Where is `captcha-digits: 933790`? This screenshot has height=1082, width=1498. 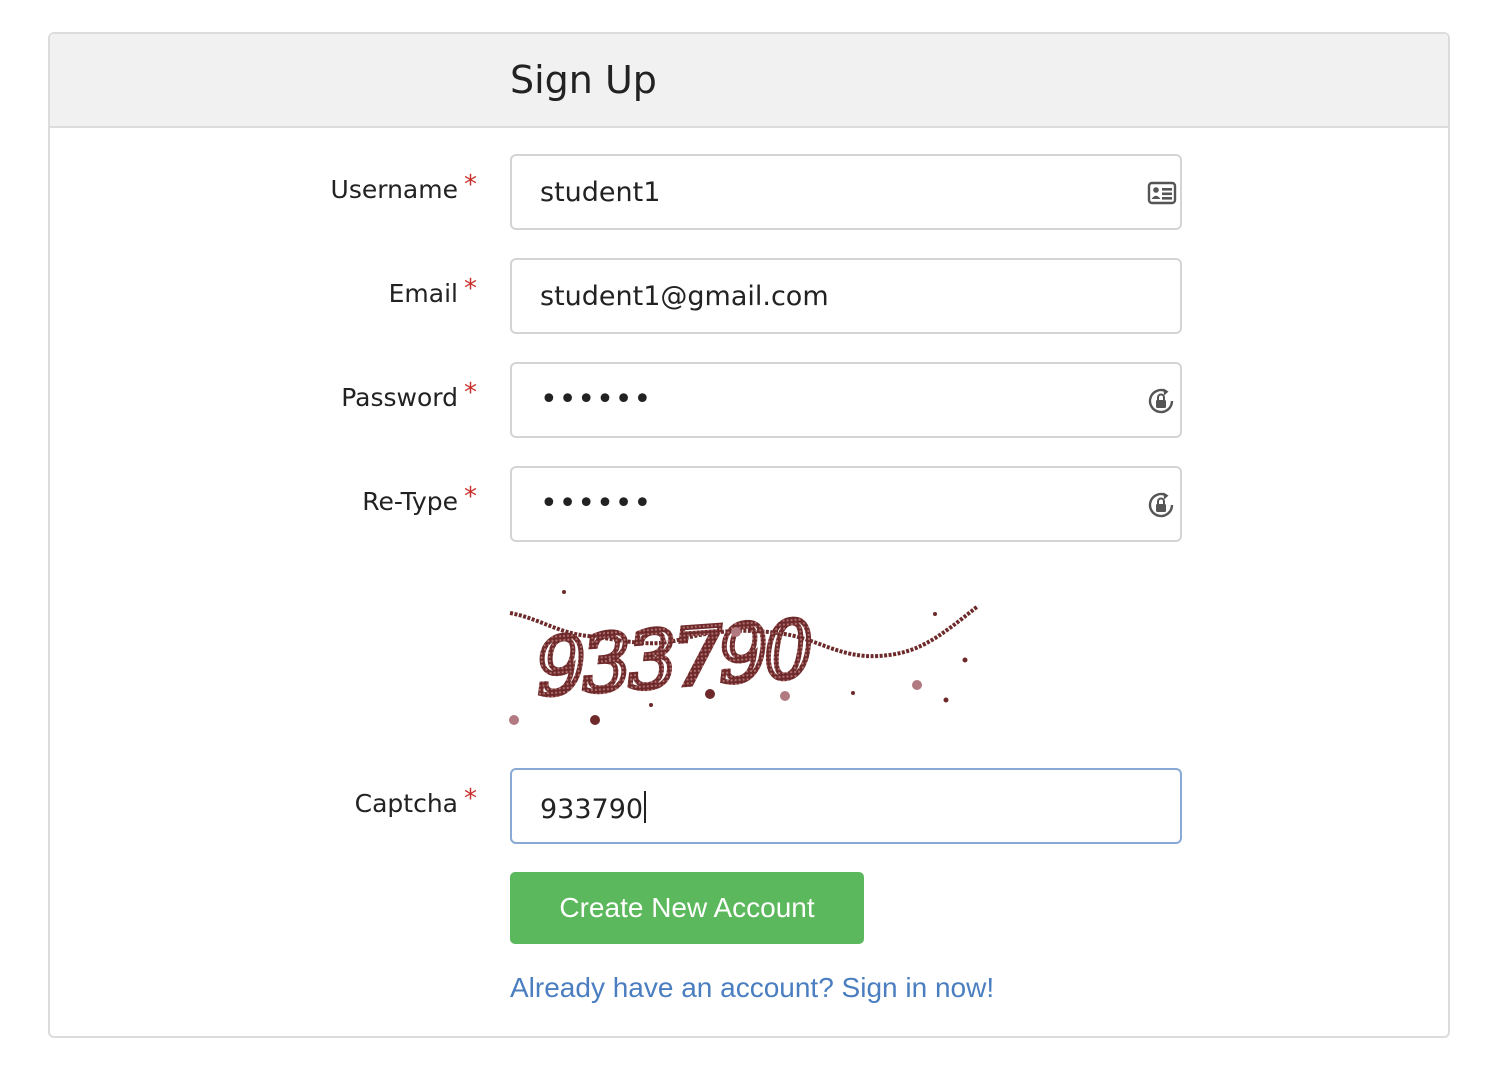
captcha-digits: 933790 is located at coordinates (674, 659).